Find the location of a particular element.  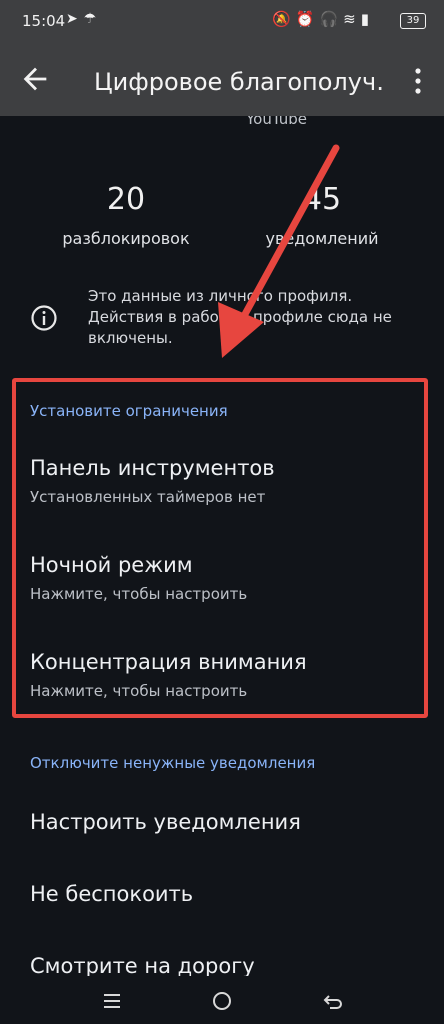

unlocks-label: разблокировок is located at coordinates (126, 238).